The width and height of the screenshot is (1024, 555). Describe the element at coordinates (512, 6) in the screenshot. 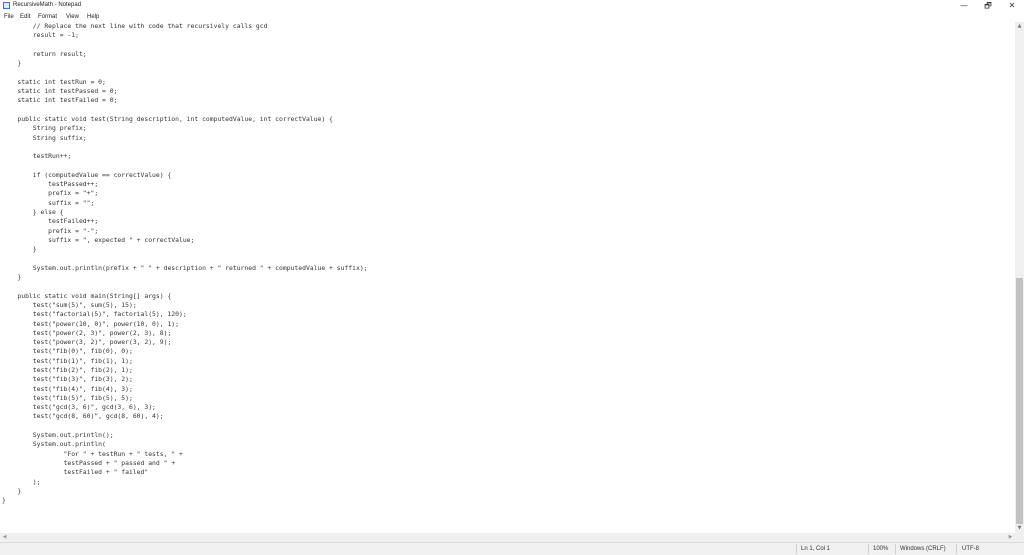

I see `title-bar: RecursiveMath - Notepad — 🗗 ✕` at that location.